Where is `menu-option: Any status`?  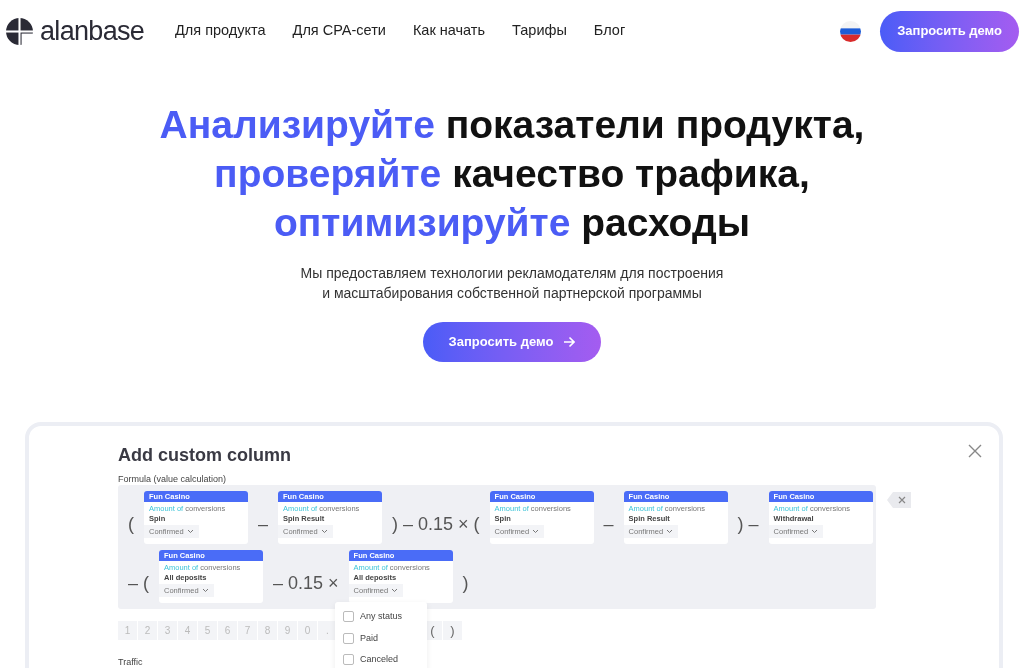
menu-option: Any status is located at coordinates (385, 617).